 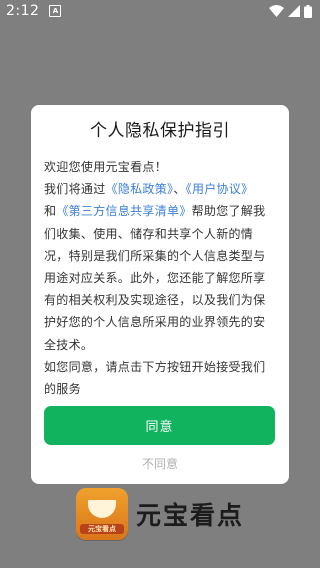 I want to click on status-left: 2:12 A, so click(x=34, y=11).